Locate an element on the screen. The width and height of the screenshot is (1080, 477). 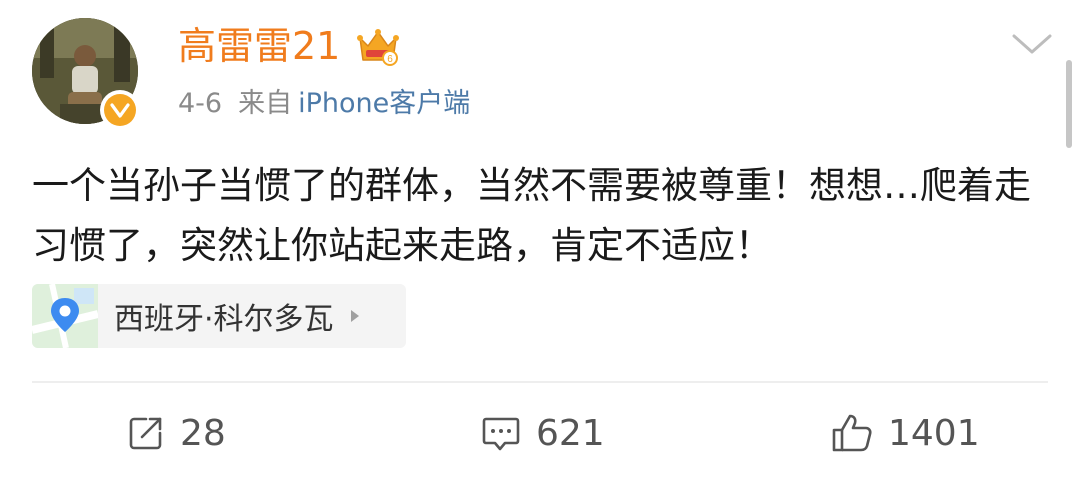
source-link: iPhone客户端 is located at coordinates (384, 103).